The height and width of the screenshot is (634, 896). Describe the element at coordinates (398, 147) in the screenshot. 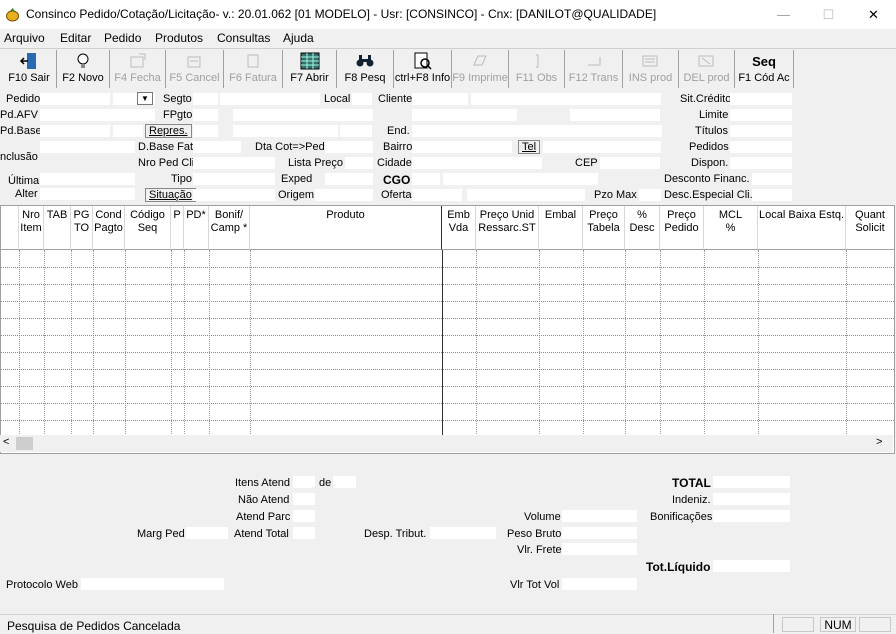

I see `bairro-label: Bairro` at that location.